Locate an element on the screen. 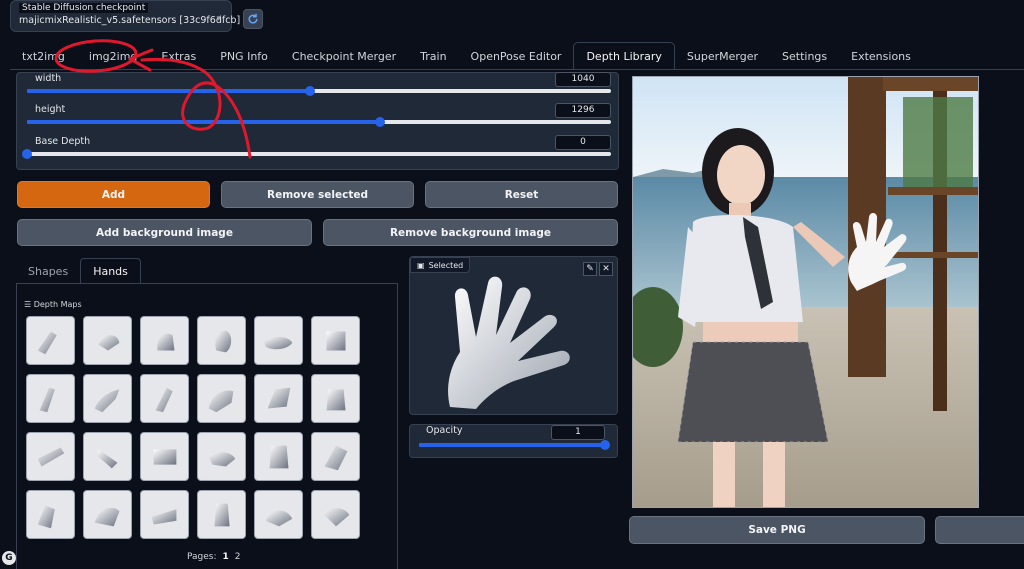 The width and height of the screenshot is (1024, 569). depth-maps-header: ☰ Depth Maps is located at coordinates (53, 304).